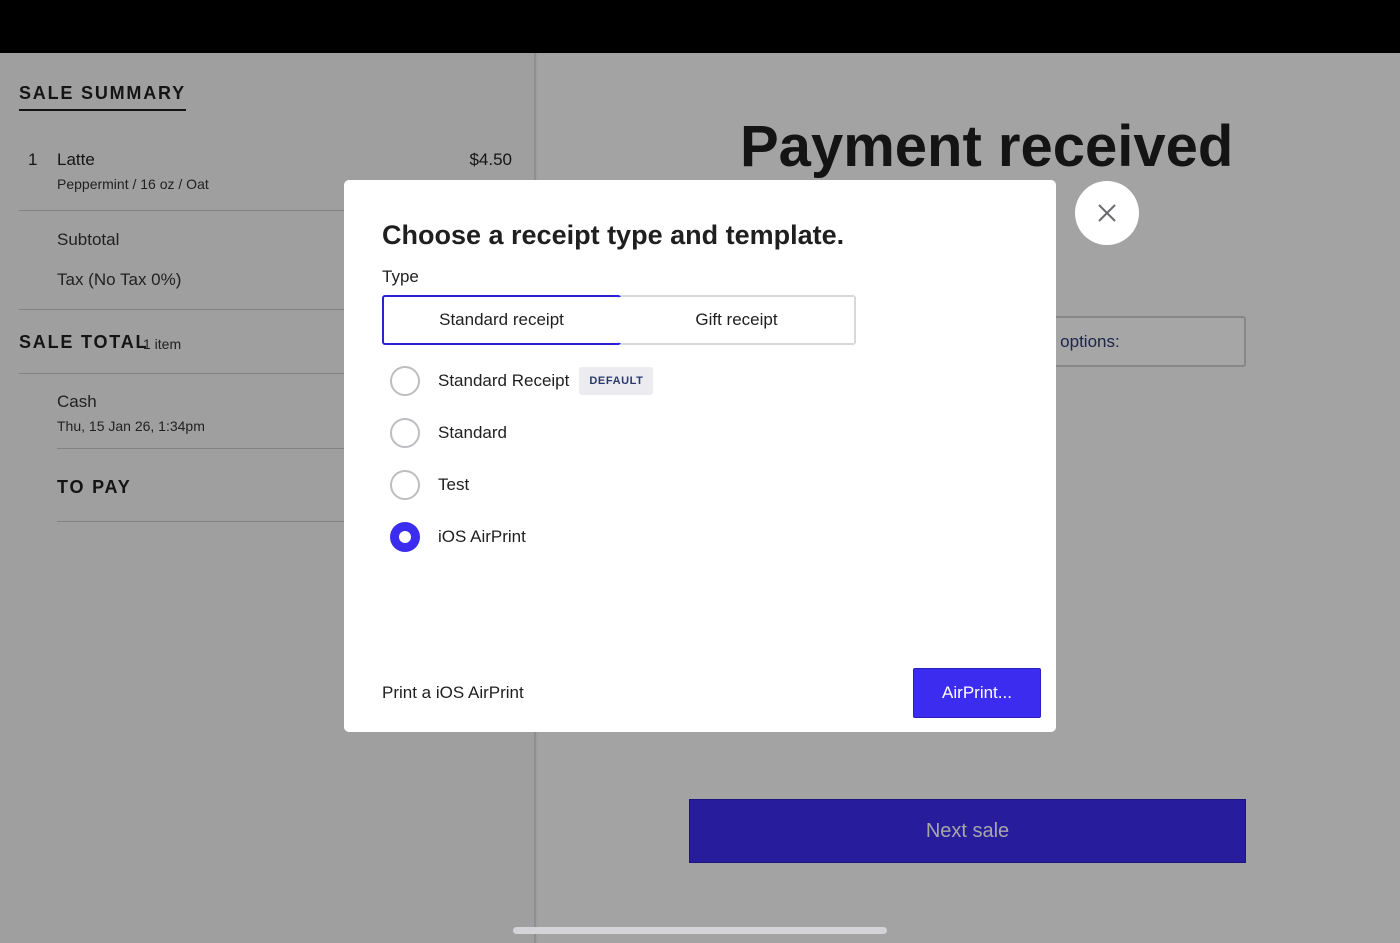 The height and width of the screenshot is (943, 1400). Describe the element at coordinates (482, 536) in the screenshot. I see `template-label: iOS AirPrint` at that location.